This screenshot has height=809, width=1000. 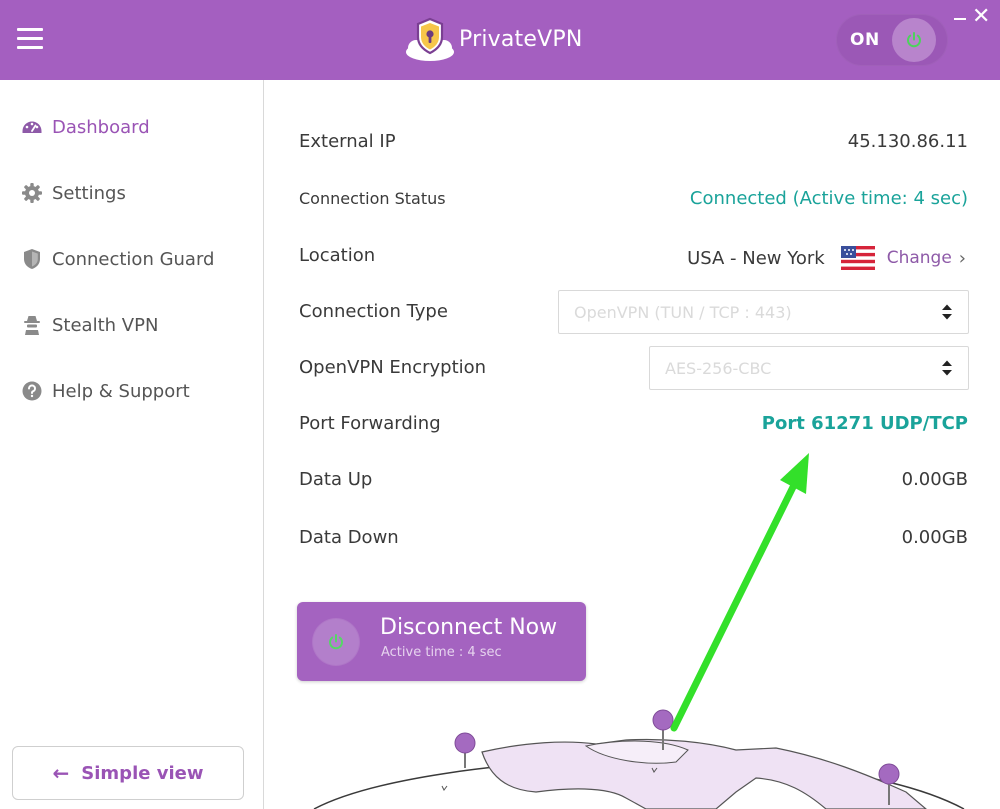 What do you see at coordinates (809, 368) in the screenshot?
I see `encryption-select: AES-256-CBC` at bounding box center [809, 368].